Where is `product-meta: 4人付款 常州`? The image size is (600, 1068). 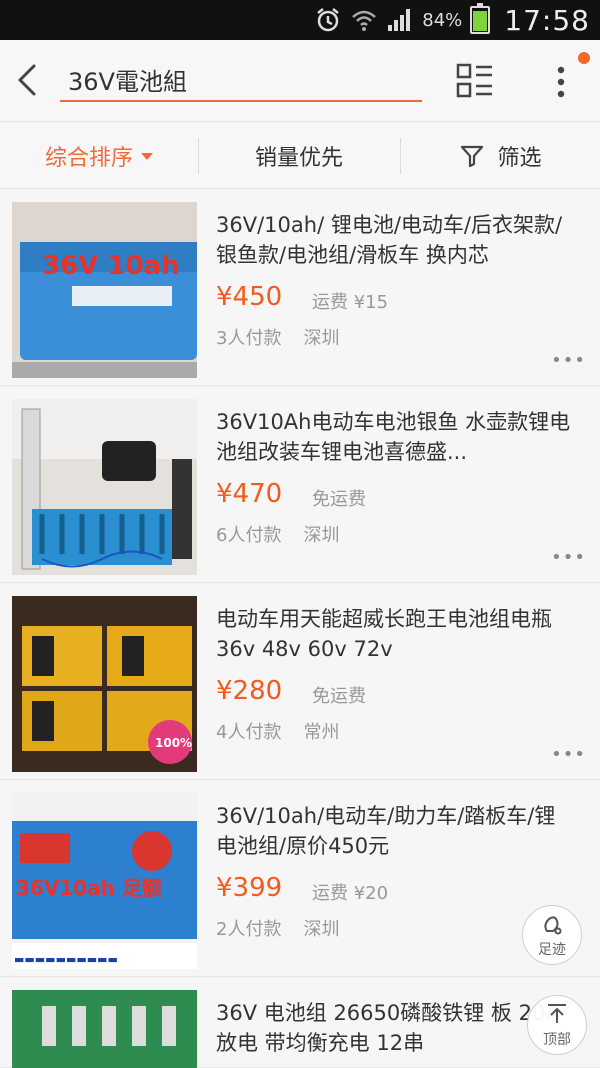 product-meta: 4人付款 常州 is located at coordinates (277, 731).